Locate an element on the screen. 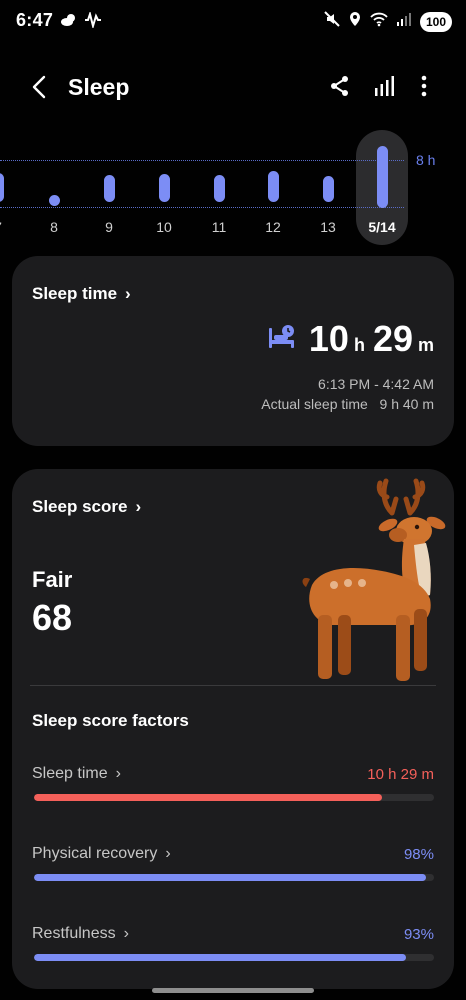 The height and width of the screenshot is (1000, 466). day-label: 12 is located at coordinates (273, 227).